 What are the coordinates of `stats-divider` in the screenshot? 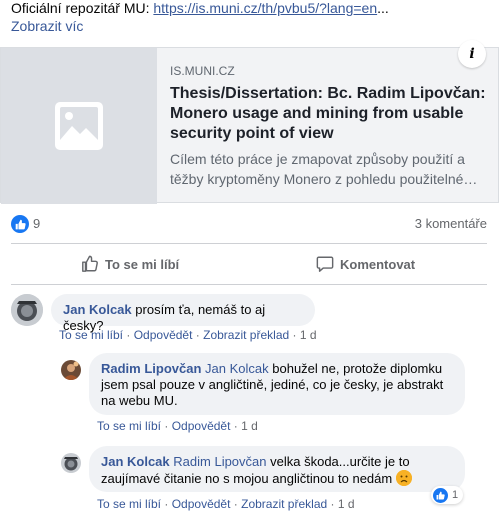 It's located at (249, 243).